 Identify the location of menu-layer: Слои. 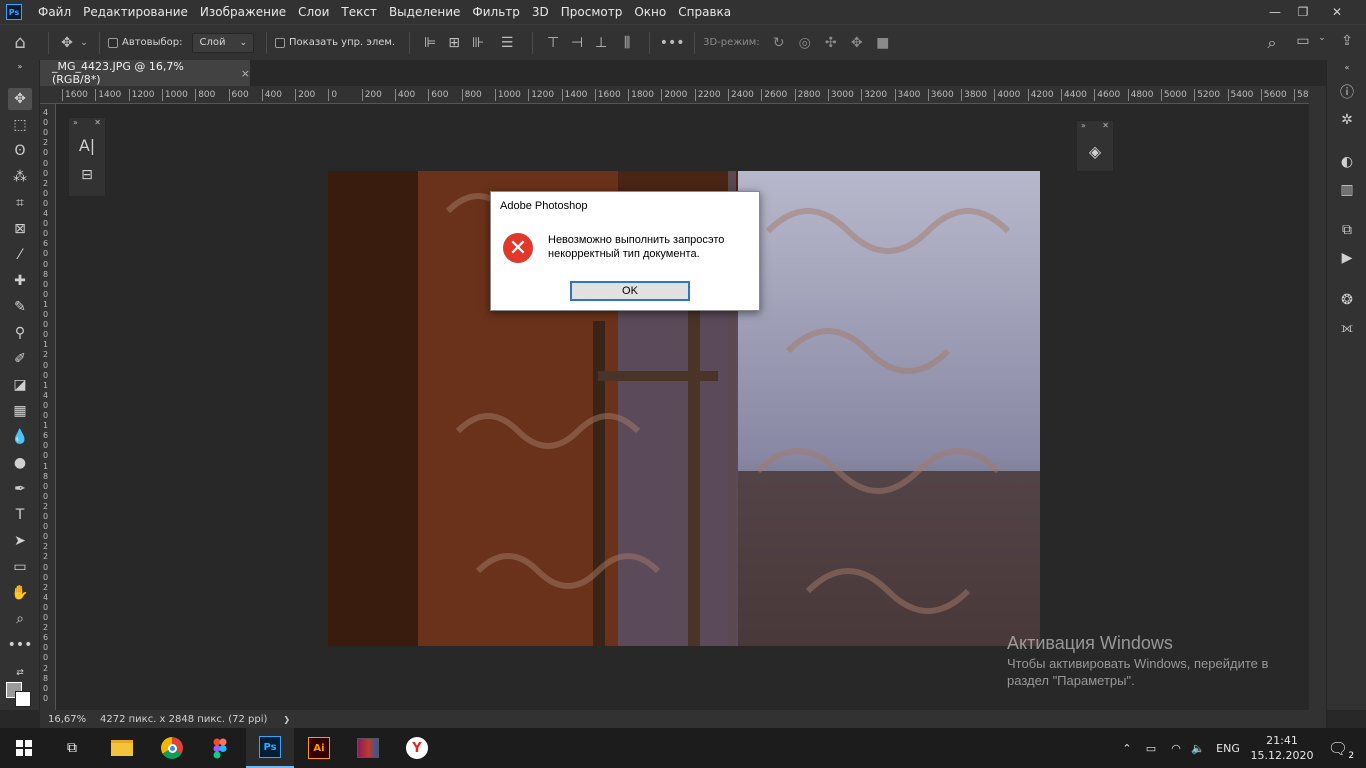
(313, 12).